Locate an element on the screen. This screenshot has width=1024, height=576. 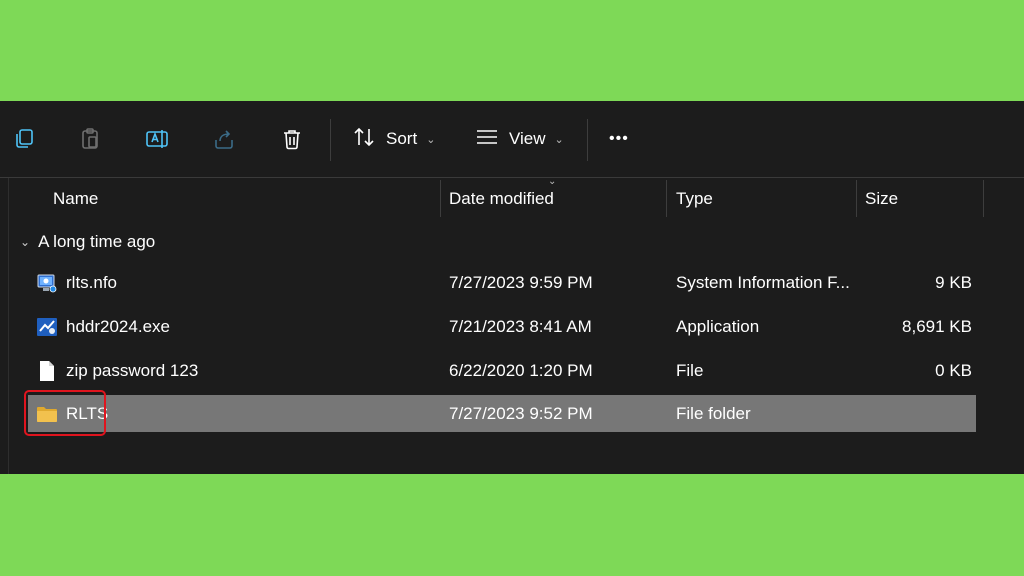
type-cell: Application is located at coordinates (718, 326).